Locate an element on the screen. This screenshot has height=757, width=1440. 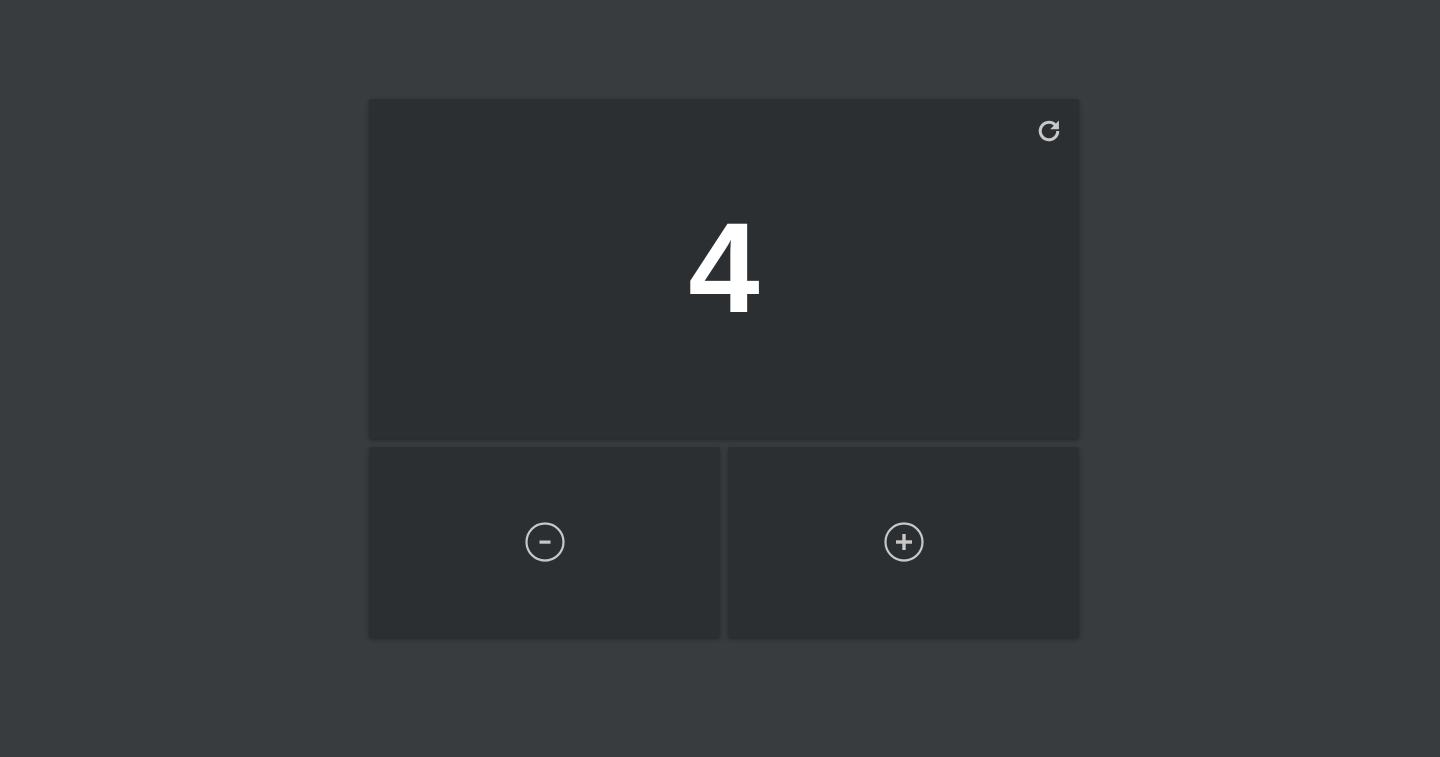
refresh-icon is located at coordinates (1049, 131).